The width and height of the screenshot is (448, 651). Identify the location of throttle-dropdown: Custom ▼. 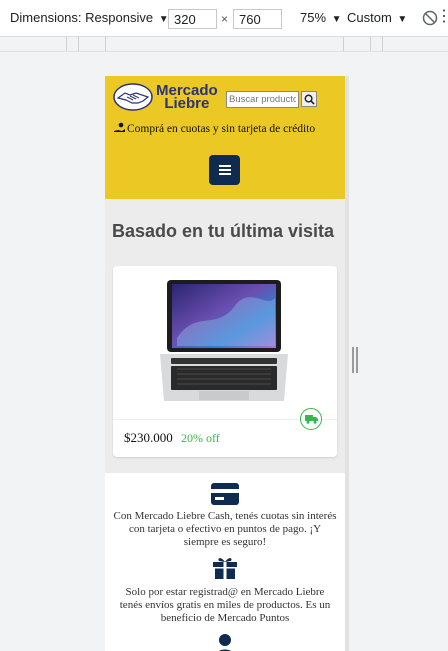
(377, 17).